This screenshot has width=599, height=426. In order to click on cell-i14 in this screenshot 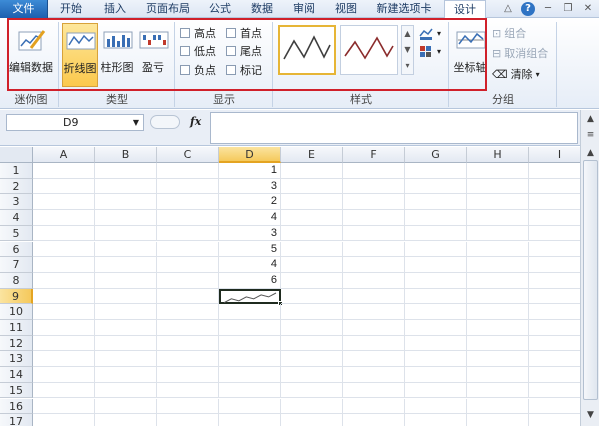, I will do `click(554, 375)`.